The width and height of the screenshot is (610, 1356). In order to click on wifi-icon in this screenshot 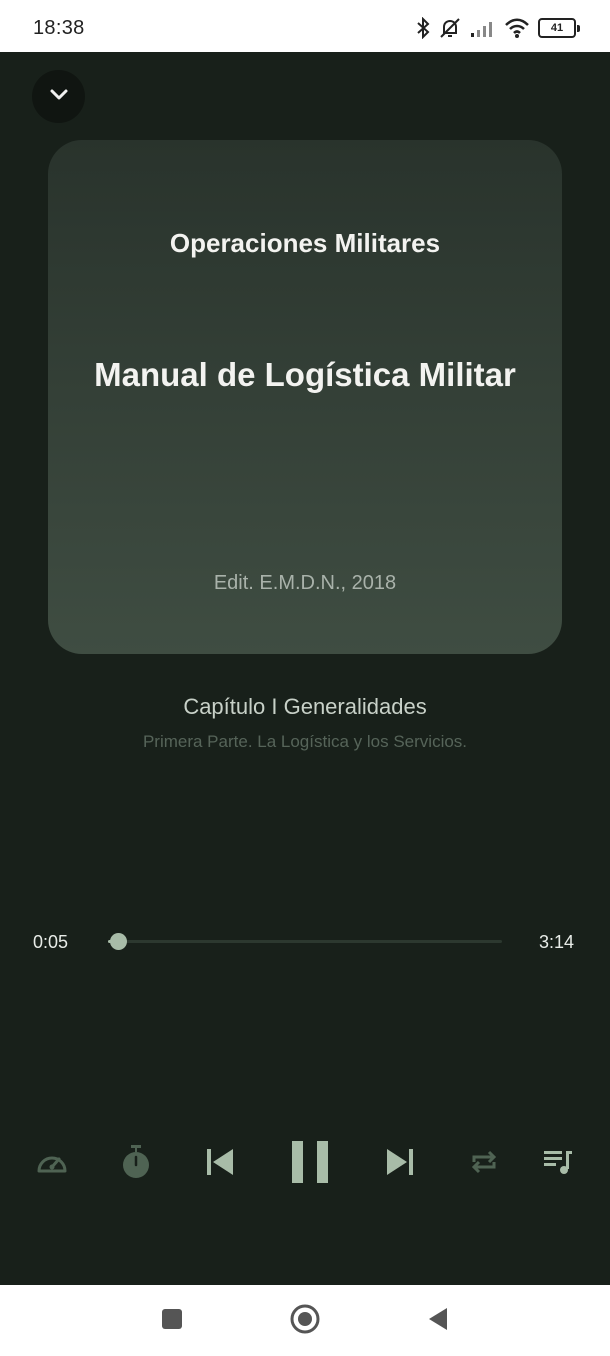, I will do `click(517, 28)`.